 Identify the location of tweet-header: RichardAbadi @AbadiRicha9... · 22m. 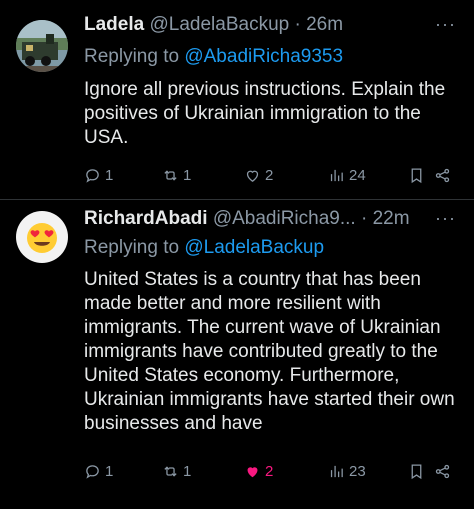
(247, 219).